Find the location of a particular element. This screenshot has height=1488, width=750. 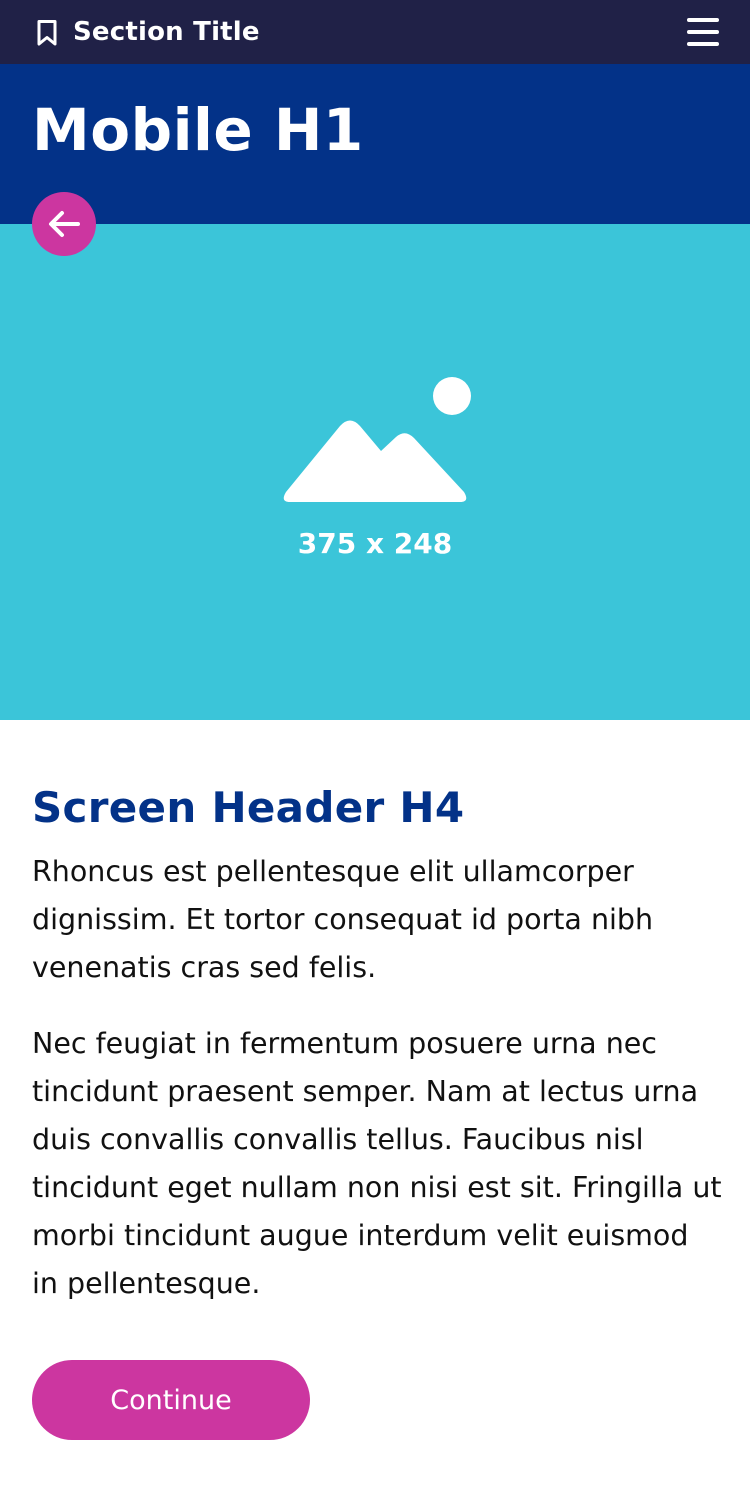

page-title: Mobile H1 is located at coordinates (198, 130).